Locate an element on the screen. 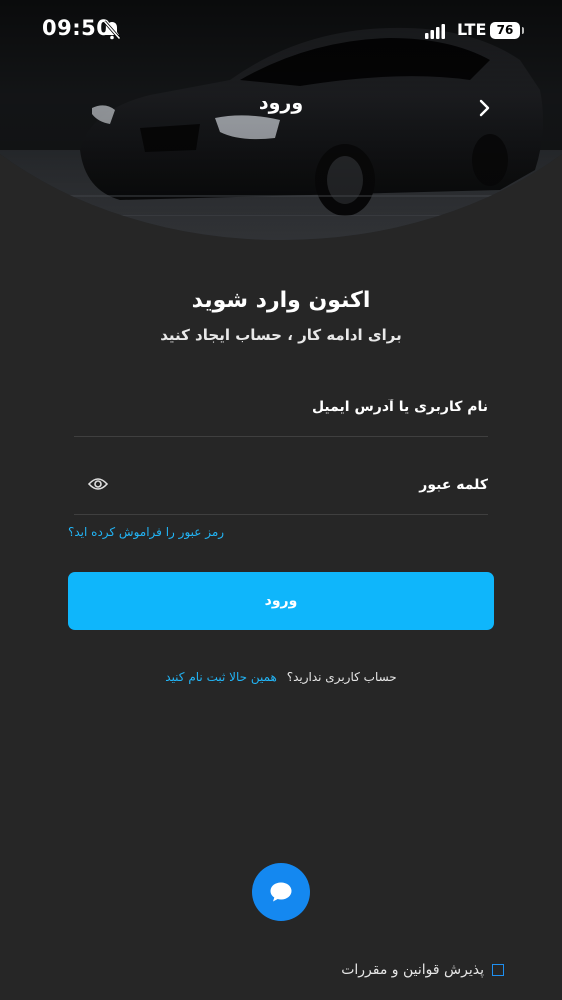  network-label: LTE is located at coordinates (472, 29).